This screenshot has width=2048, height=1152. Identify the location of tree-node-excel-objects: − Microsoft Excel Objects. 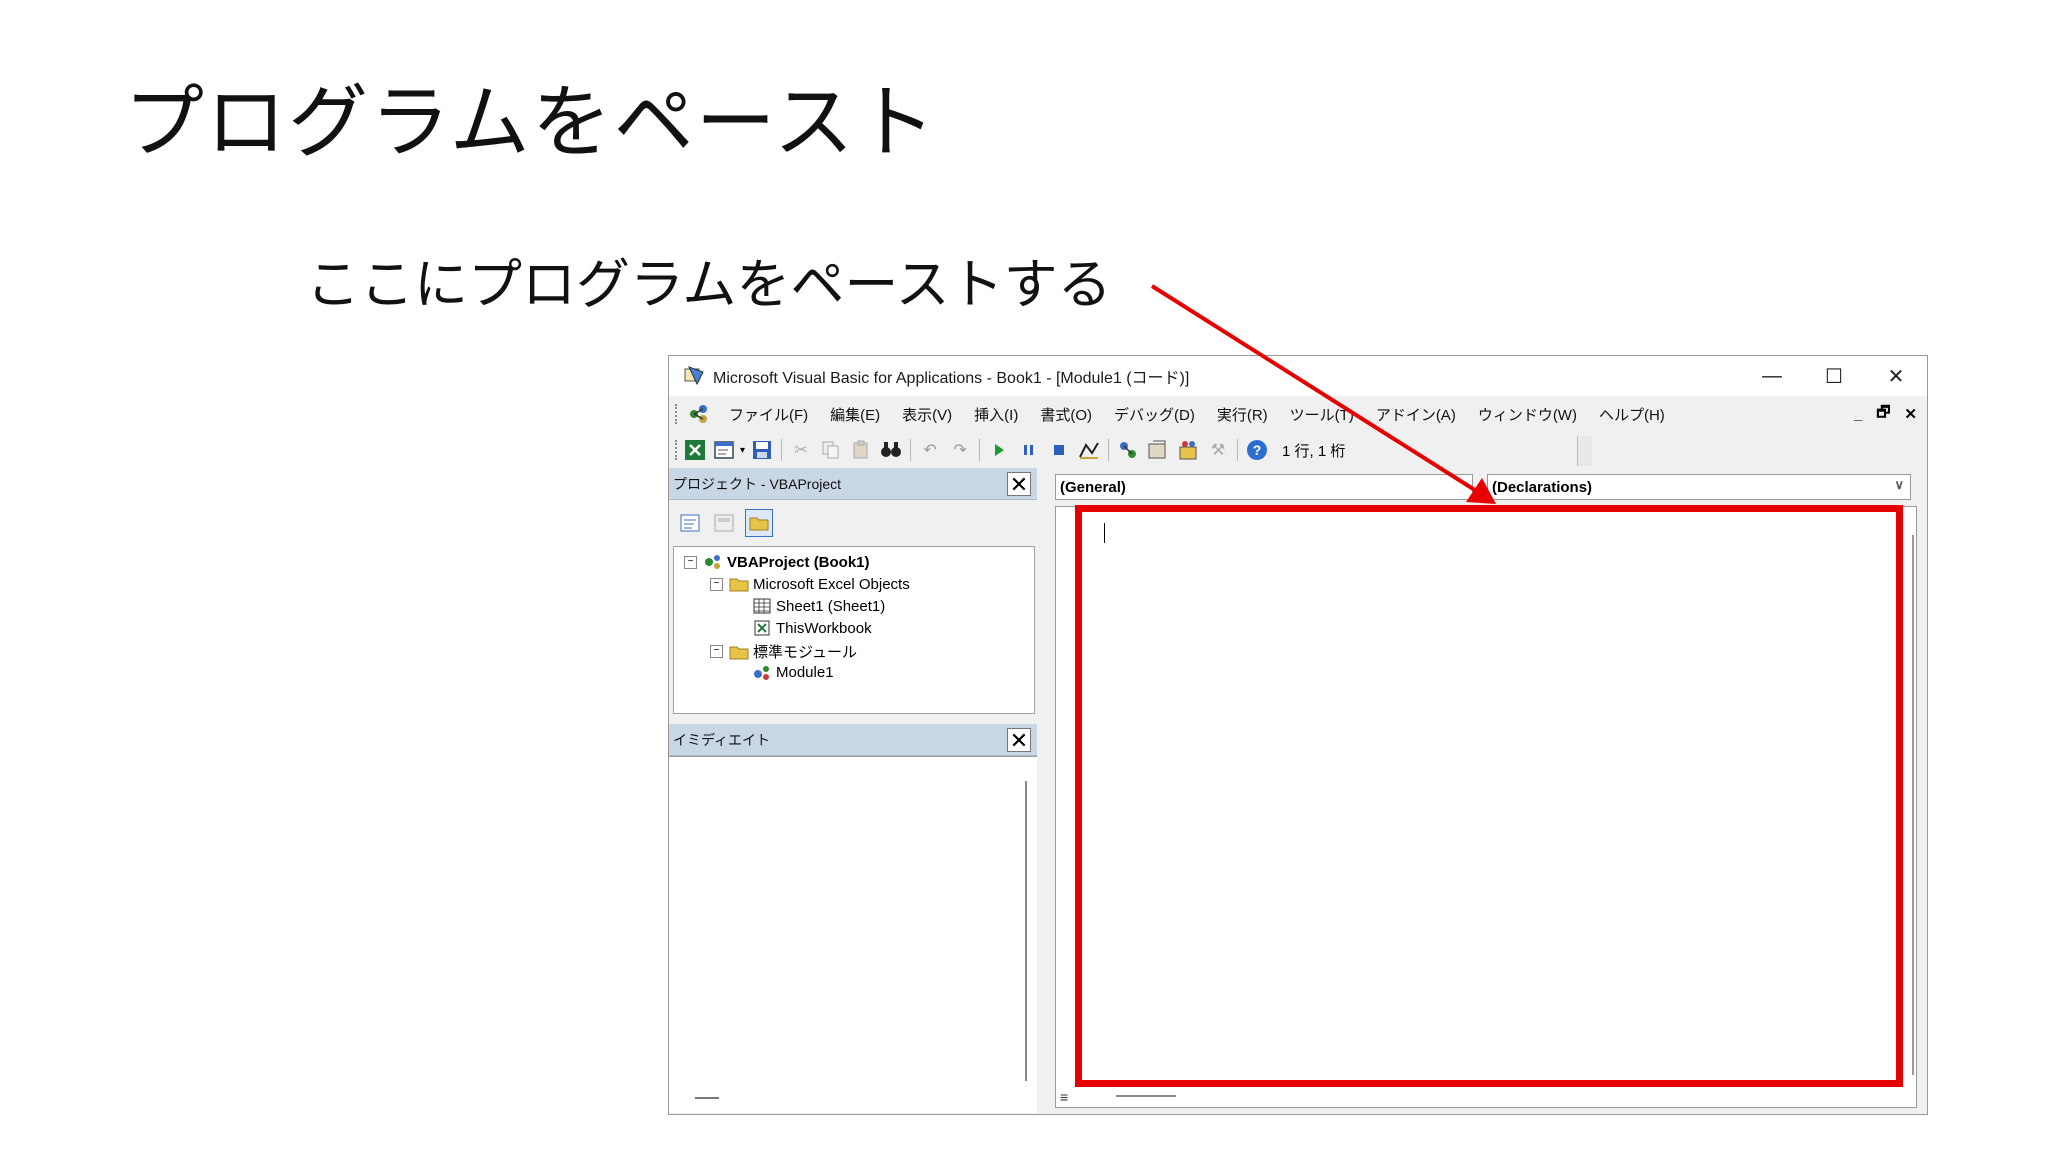
(810, 584).